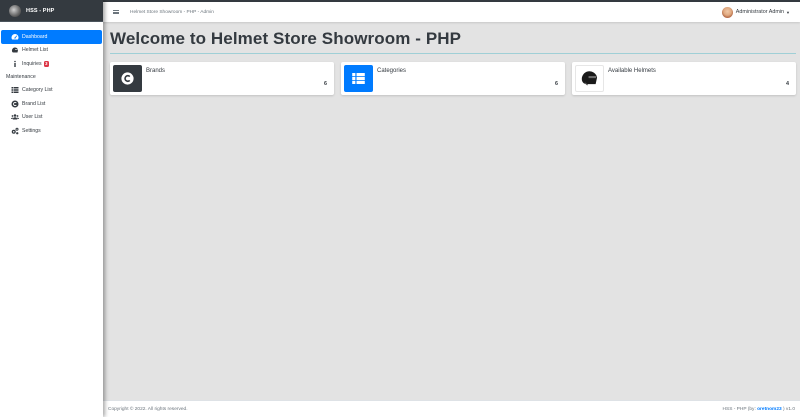 This screenshot has height=417, width=800. I want to click on user-menu-dropdown: Administrator Admin ▼, so click(755, 12).